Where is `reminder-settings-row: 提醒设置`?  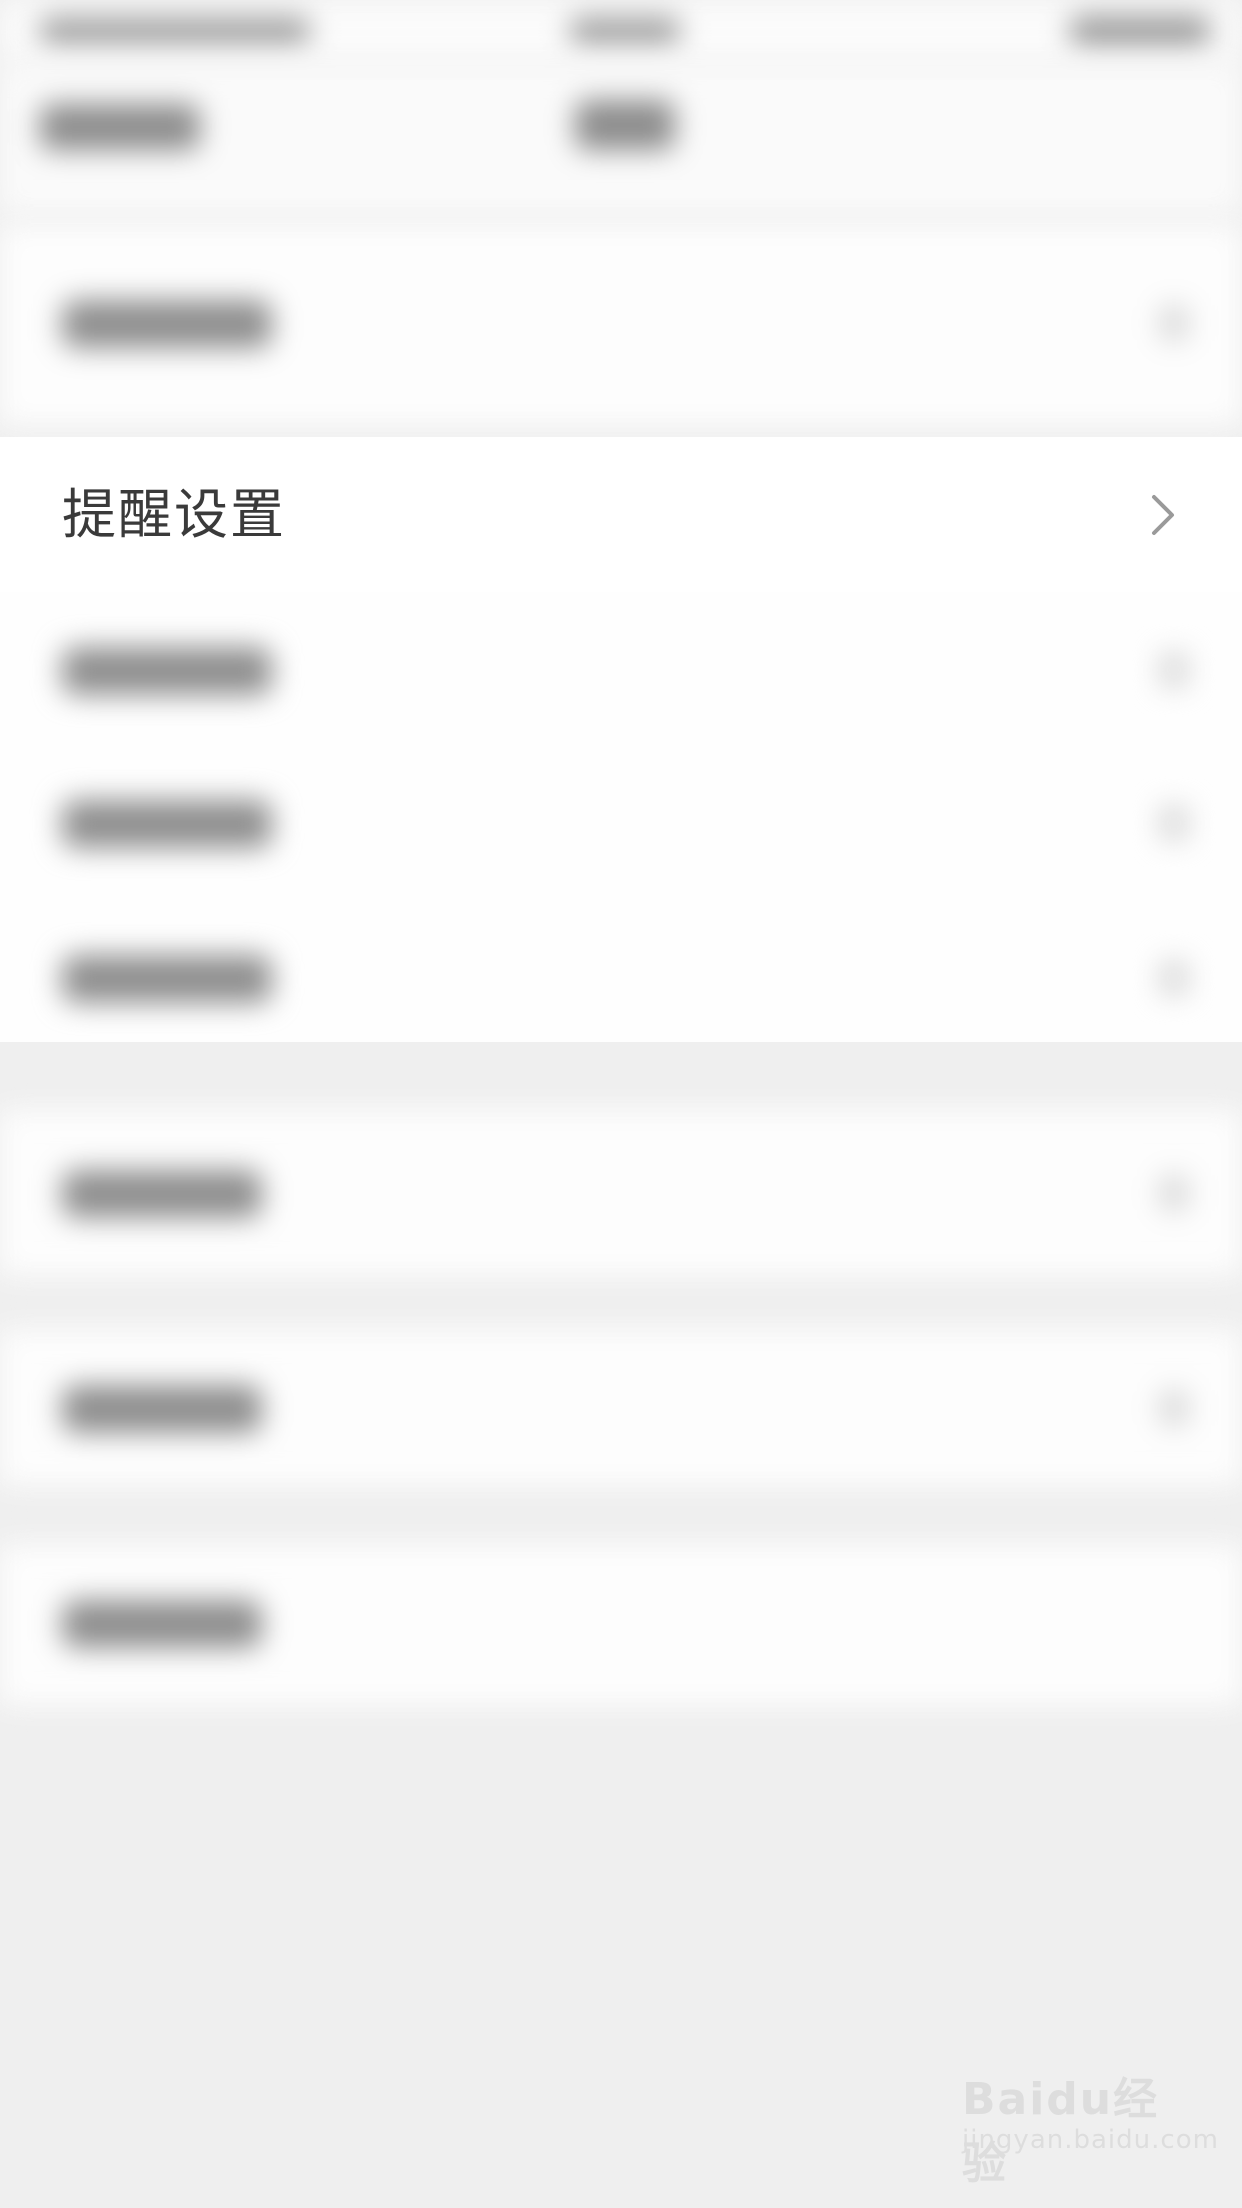
reminder-settings-row: 提醒设置 is located at coordinates (621, 514).